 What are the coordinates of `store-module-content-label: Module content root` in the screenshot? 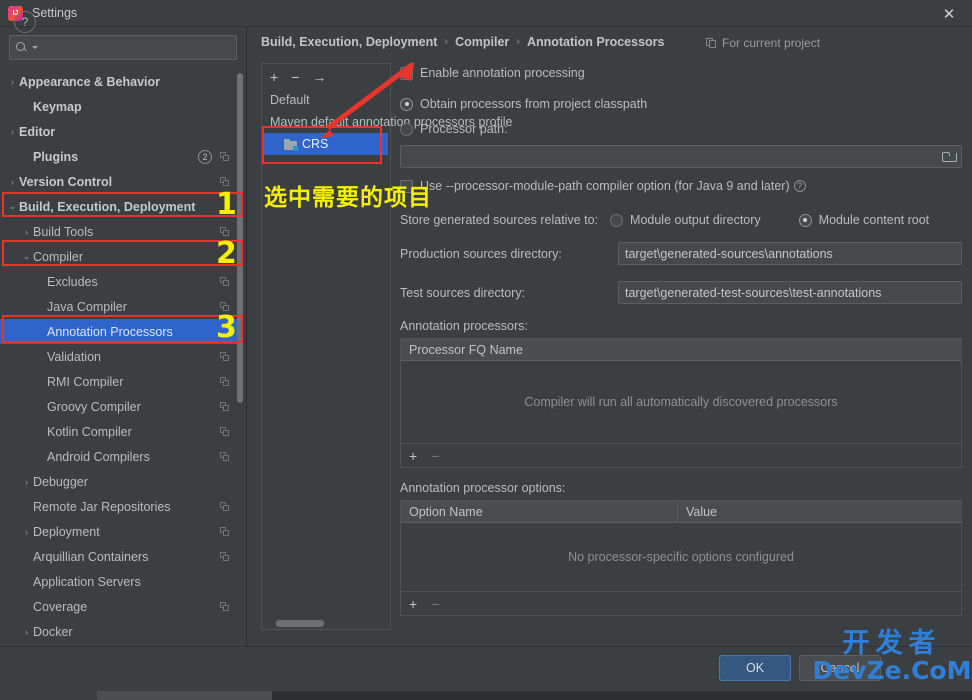 It's located at (874, 220).